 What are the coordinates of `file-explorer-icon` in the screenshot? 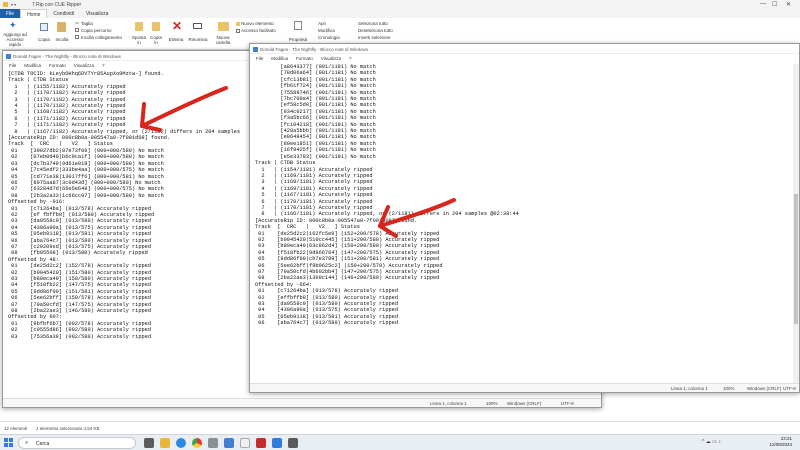 It's located at (165, 443).